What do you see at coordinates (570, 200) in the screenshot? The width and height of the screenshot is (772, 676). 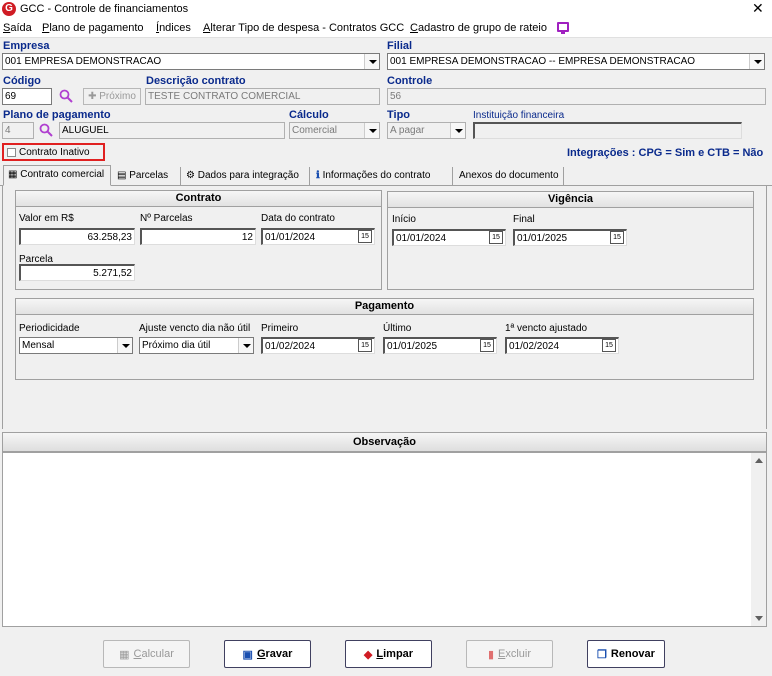 I see `vigencia-title: Vigência` at bounding box center [570, 200].